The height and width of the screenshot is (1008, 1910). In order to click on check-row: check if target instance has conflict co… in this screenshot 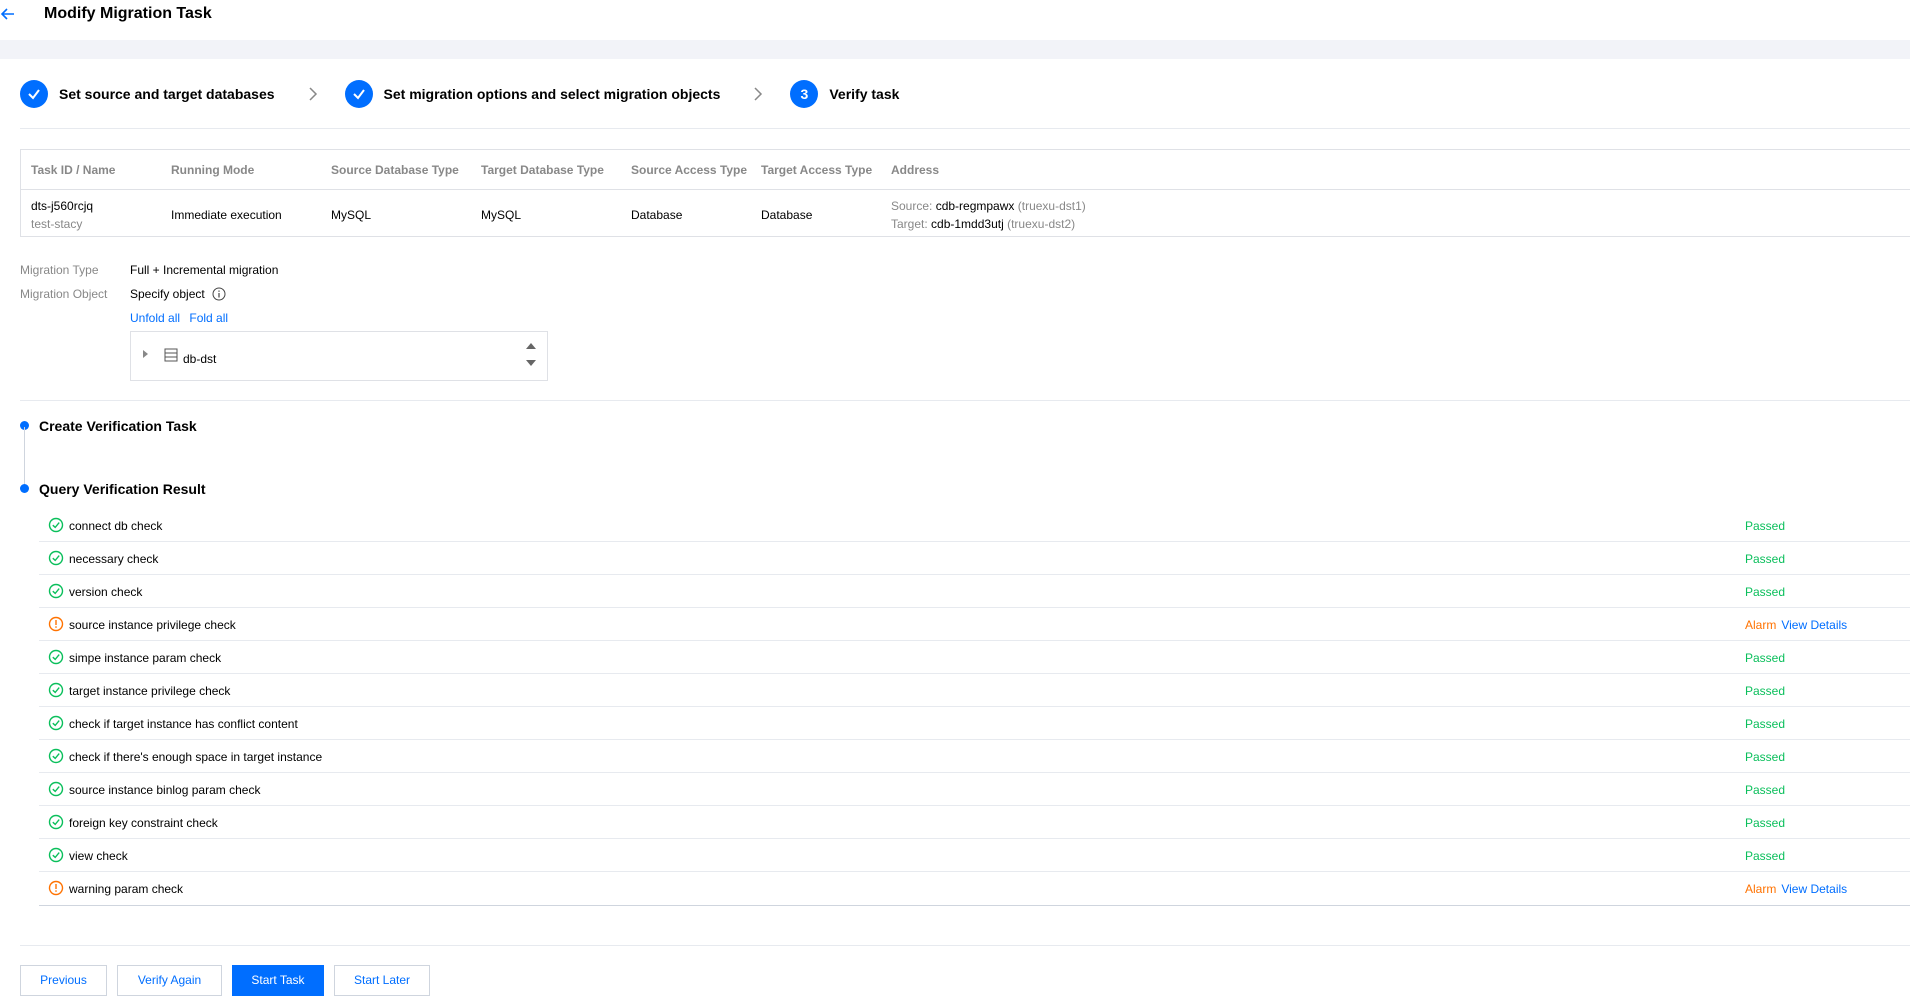, I will do `click(974, 723)`.